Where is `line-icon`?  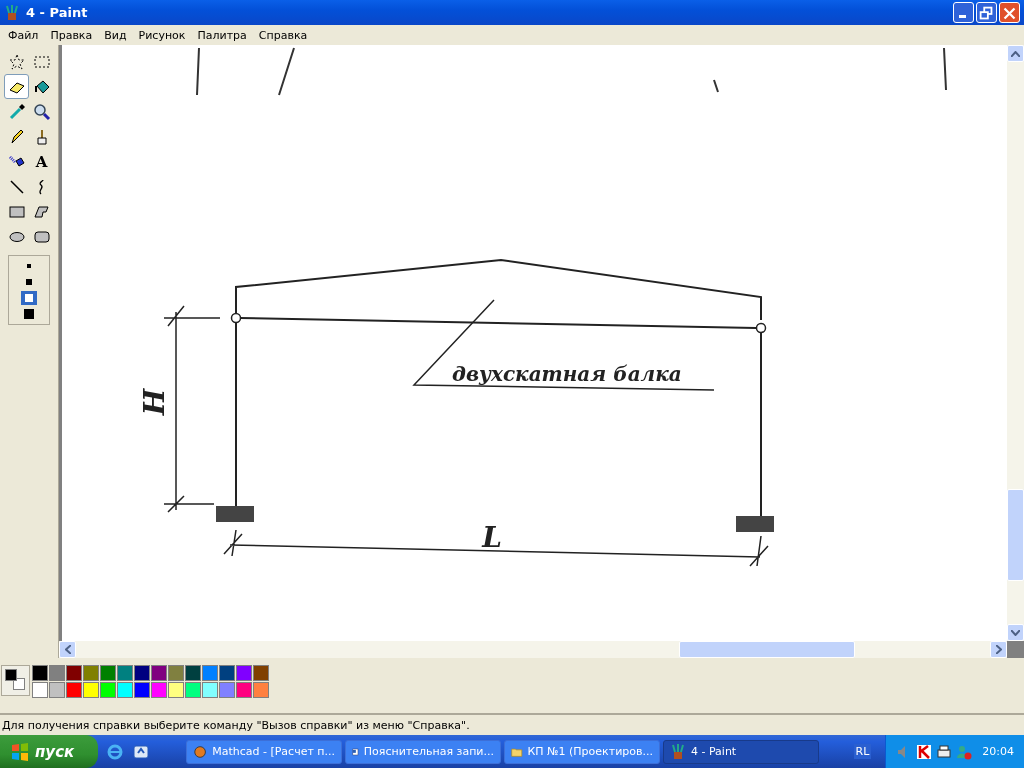
line-icon is located at coordinates (16, 186).